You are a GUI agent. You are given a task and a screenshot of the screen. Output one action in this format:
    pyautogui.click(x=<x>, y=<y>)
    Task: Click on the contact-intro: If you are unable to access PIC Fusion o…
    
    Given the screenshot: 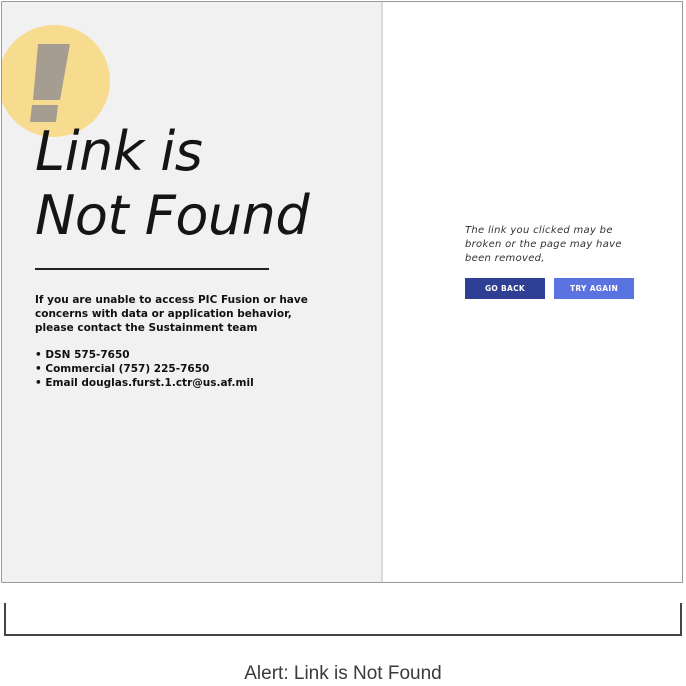 What is the action you would take?
    pyautogui.click(x=171, y=314)
    